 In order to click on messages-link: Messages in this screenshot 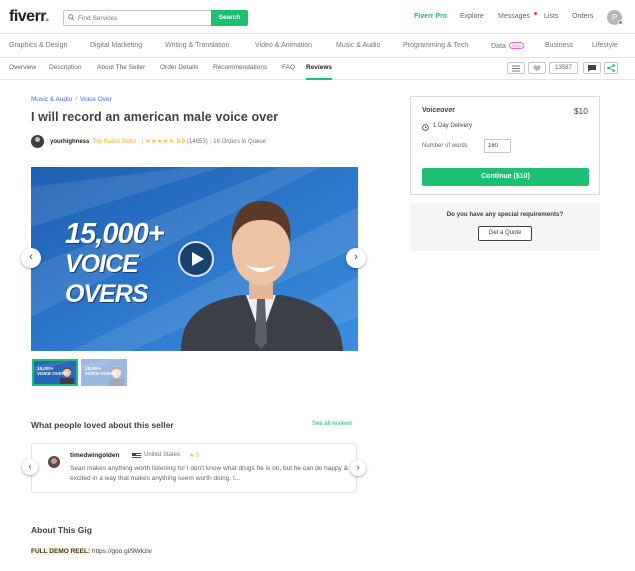, I will do `click(514, 16)`.